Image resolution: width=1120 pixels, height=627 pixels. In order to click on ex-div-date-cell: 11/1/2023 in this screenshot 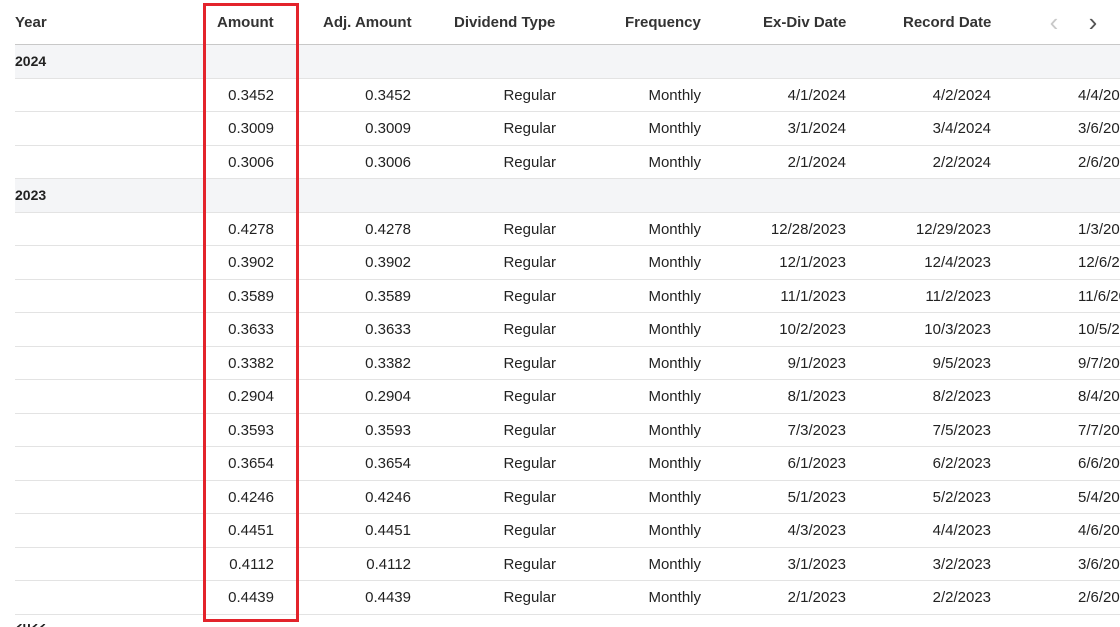, I will do `click(813, 296)`.